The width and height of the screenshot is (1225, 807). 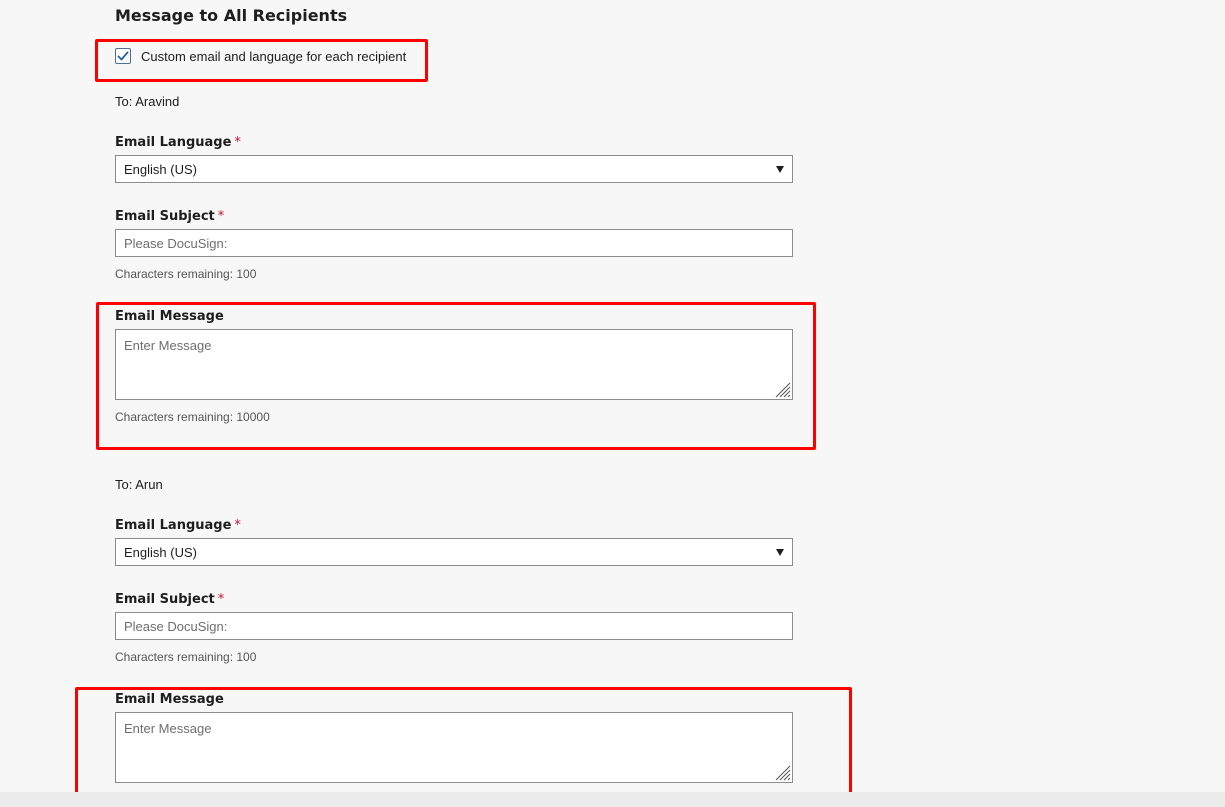 I want to click on message-characters-remaining: Characters remaining: 10000, so click(x=192, y=417).